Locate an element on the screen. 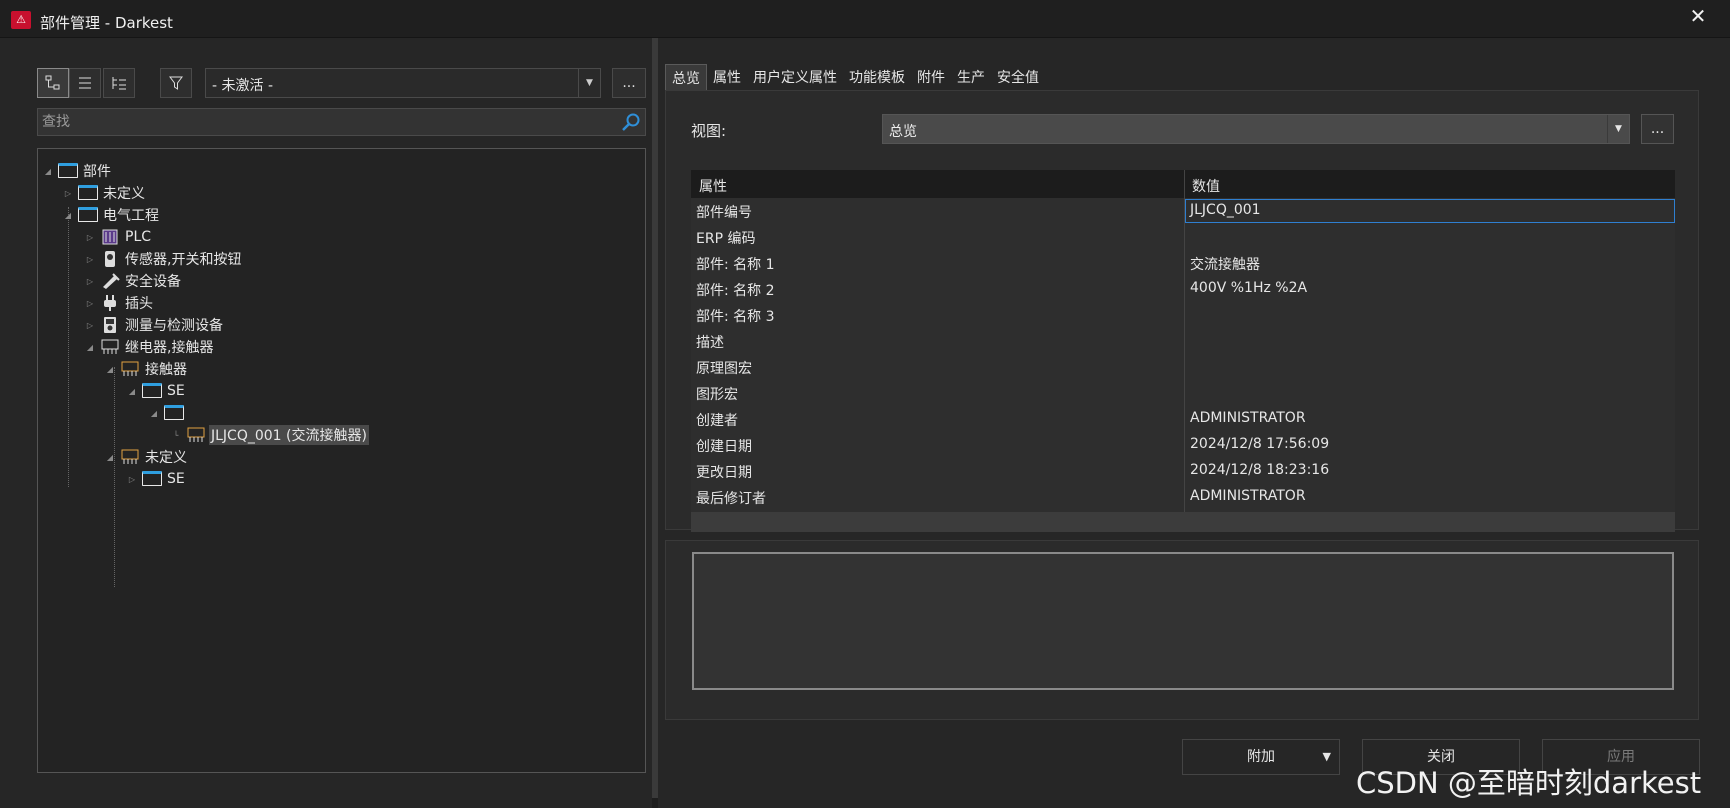 The image size is (1730, 808). hierarchy-view-button is located at coordinates (119, 83).